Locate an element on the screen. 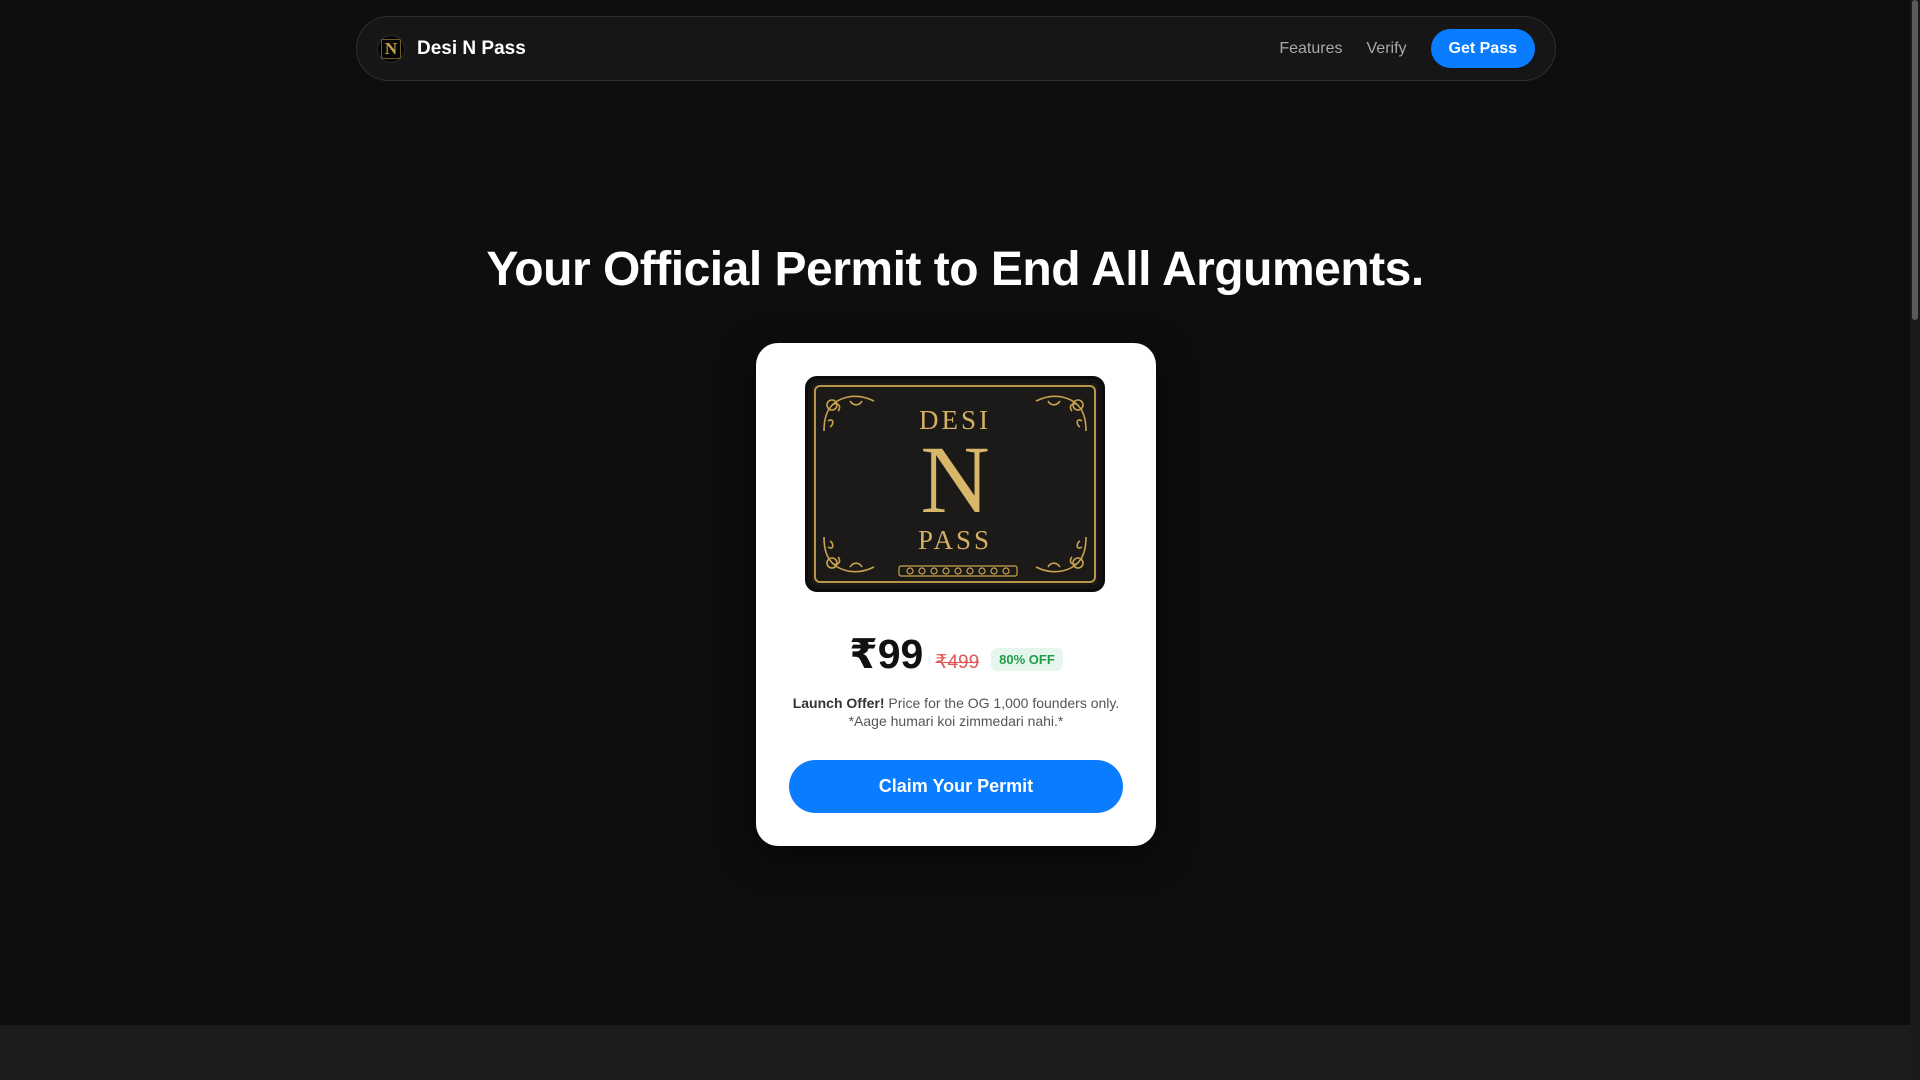 This screenshot has height=1080, width=1920. launch-offer-label: Launch Offer! is located at coordinates (838, 703).